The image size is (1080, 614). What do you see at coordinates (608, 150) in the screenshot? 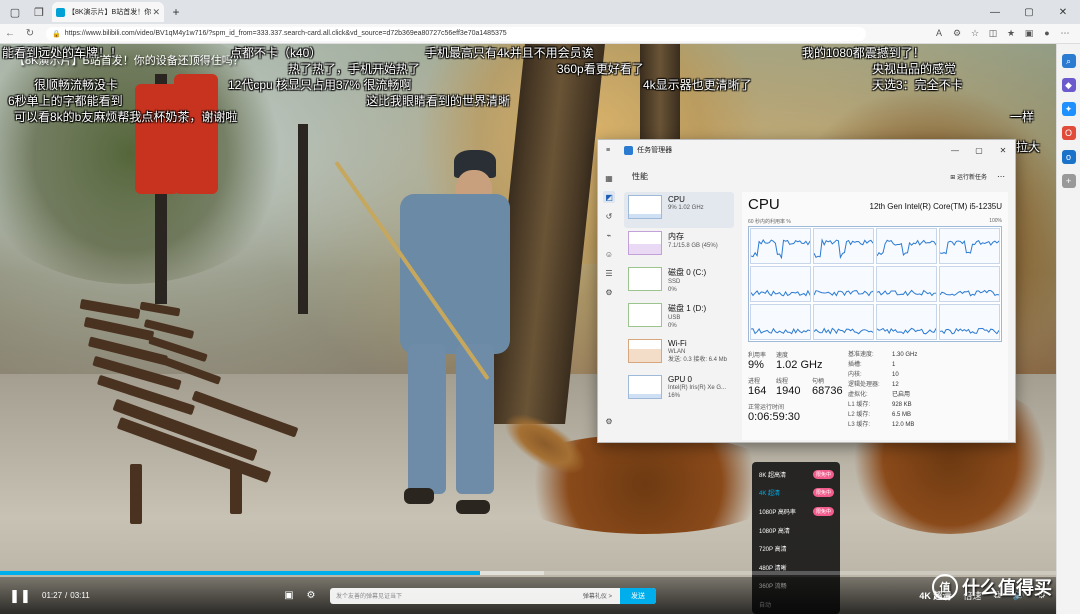
I see `hamburger-icon: ≡` at bounding box center [608, 150].